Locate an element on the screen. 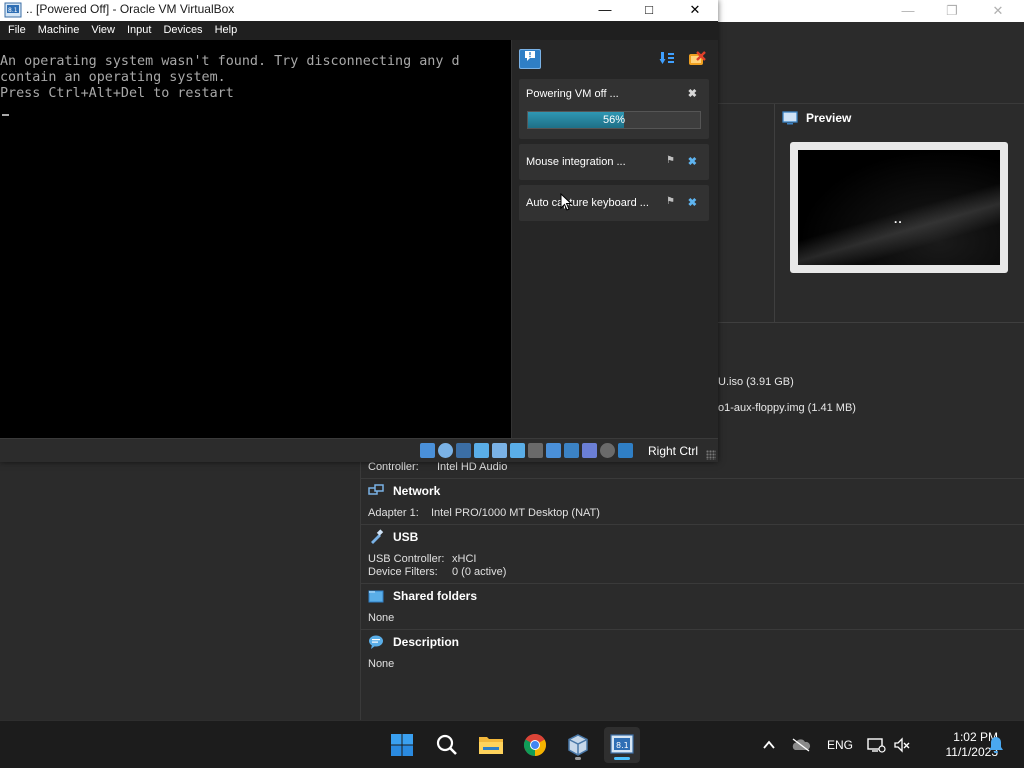  usb-filters-value: 0 (0 active) is located at coordinates (479, 572).